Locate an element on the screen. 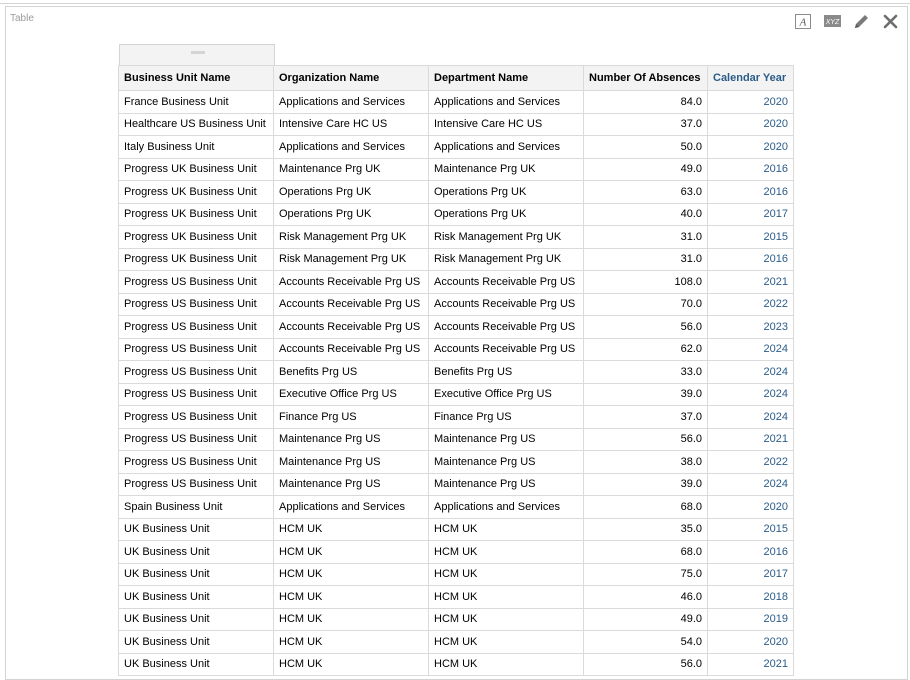  cell-calendar-year: 2018 is located at coordinates (750, 597).